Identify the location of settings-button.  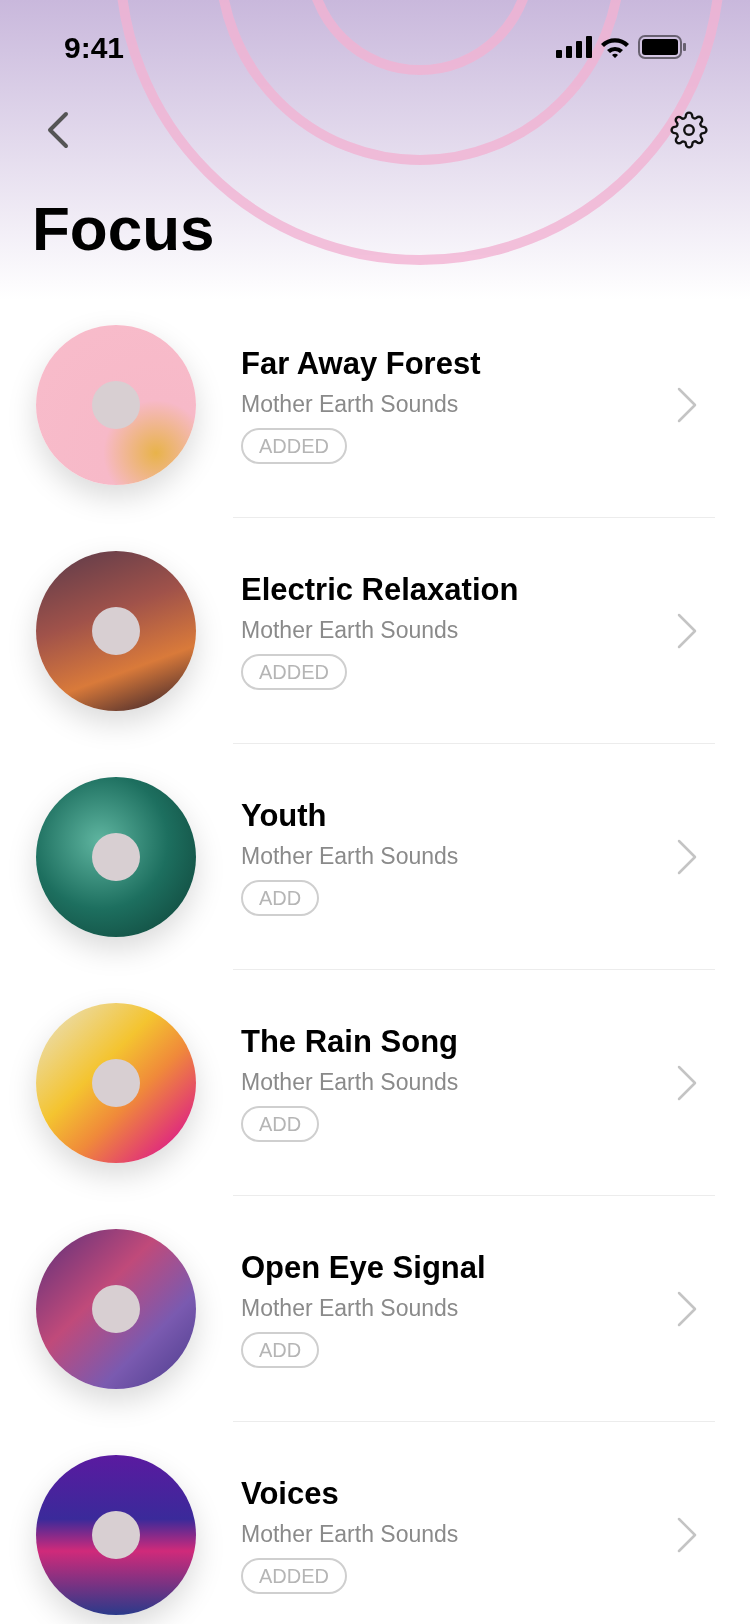
(689, 130).